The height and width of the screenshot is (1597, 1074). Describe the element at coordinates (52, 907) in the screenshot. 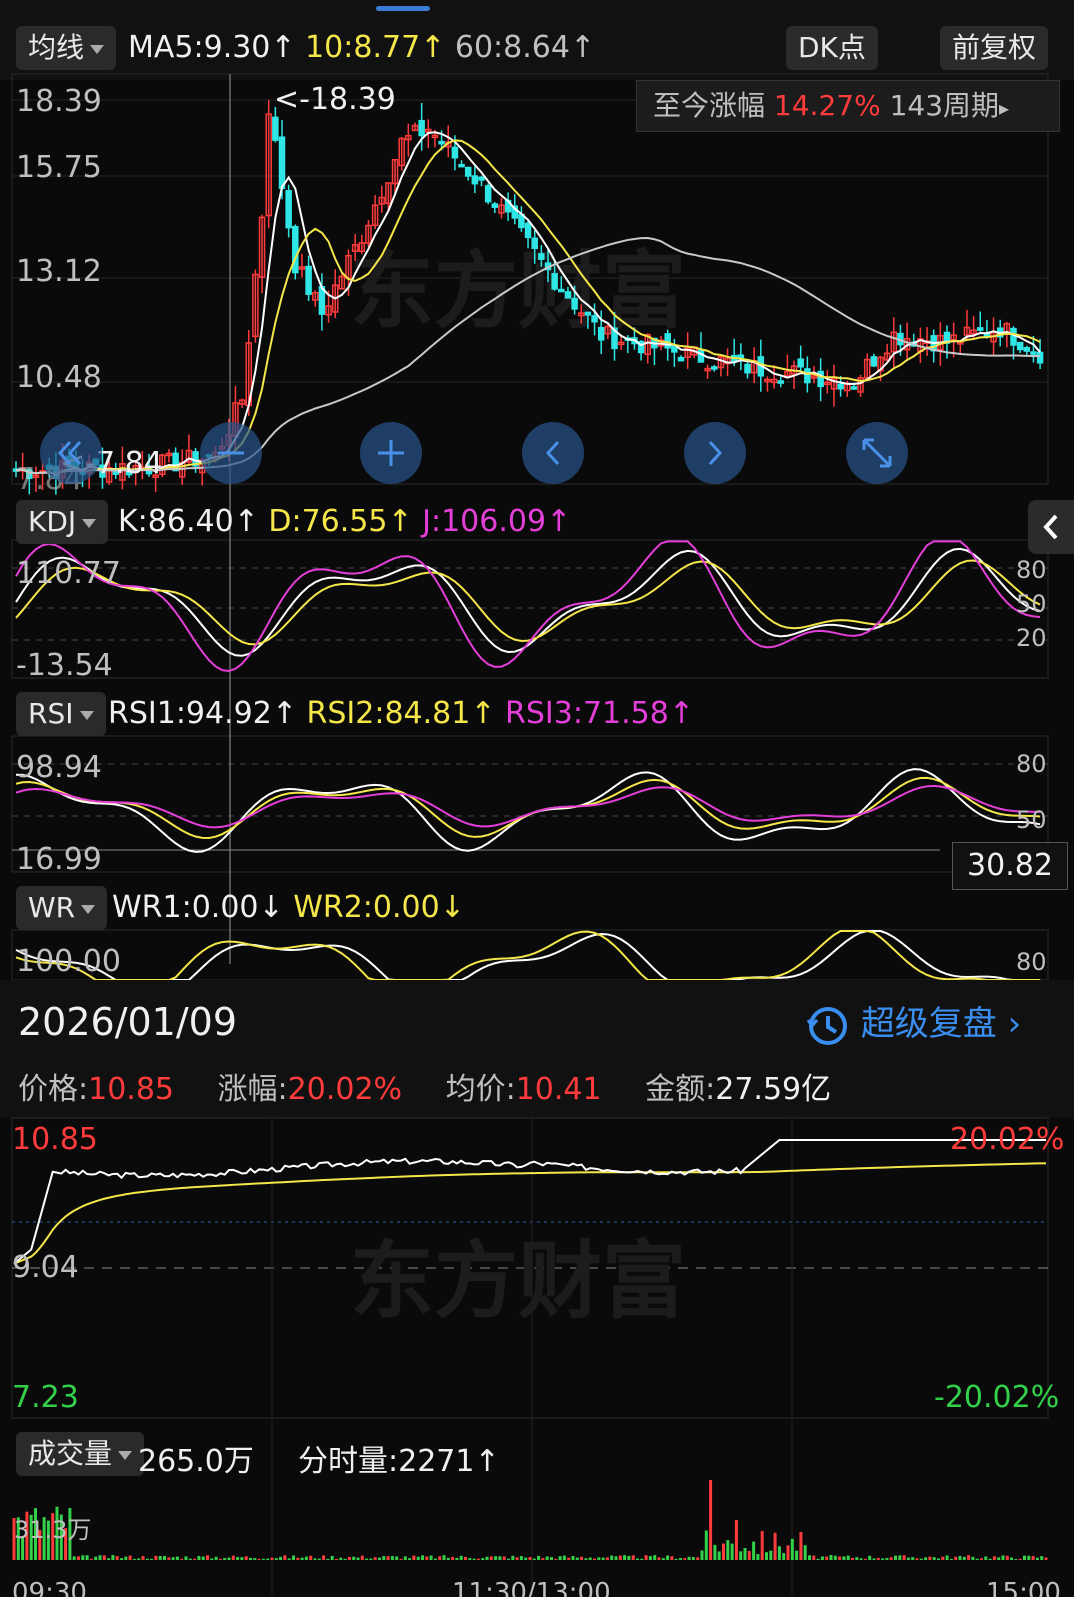

I see `wr-selector-label: WR` at that location.